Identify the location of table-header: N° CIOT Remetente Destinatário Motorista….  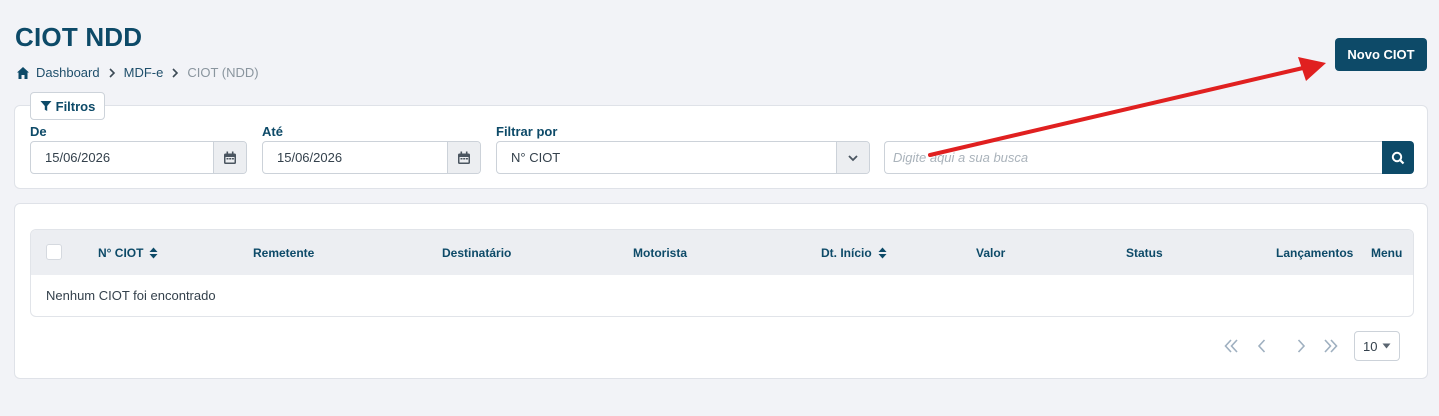
(722, 252).